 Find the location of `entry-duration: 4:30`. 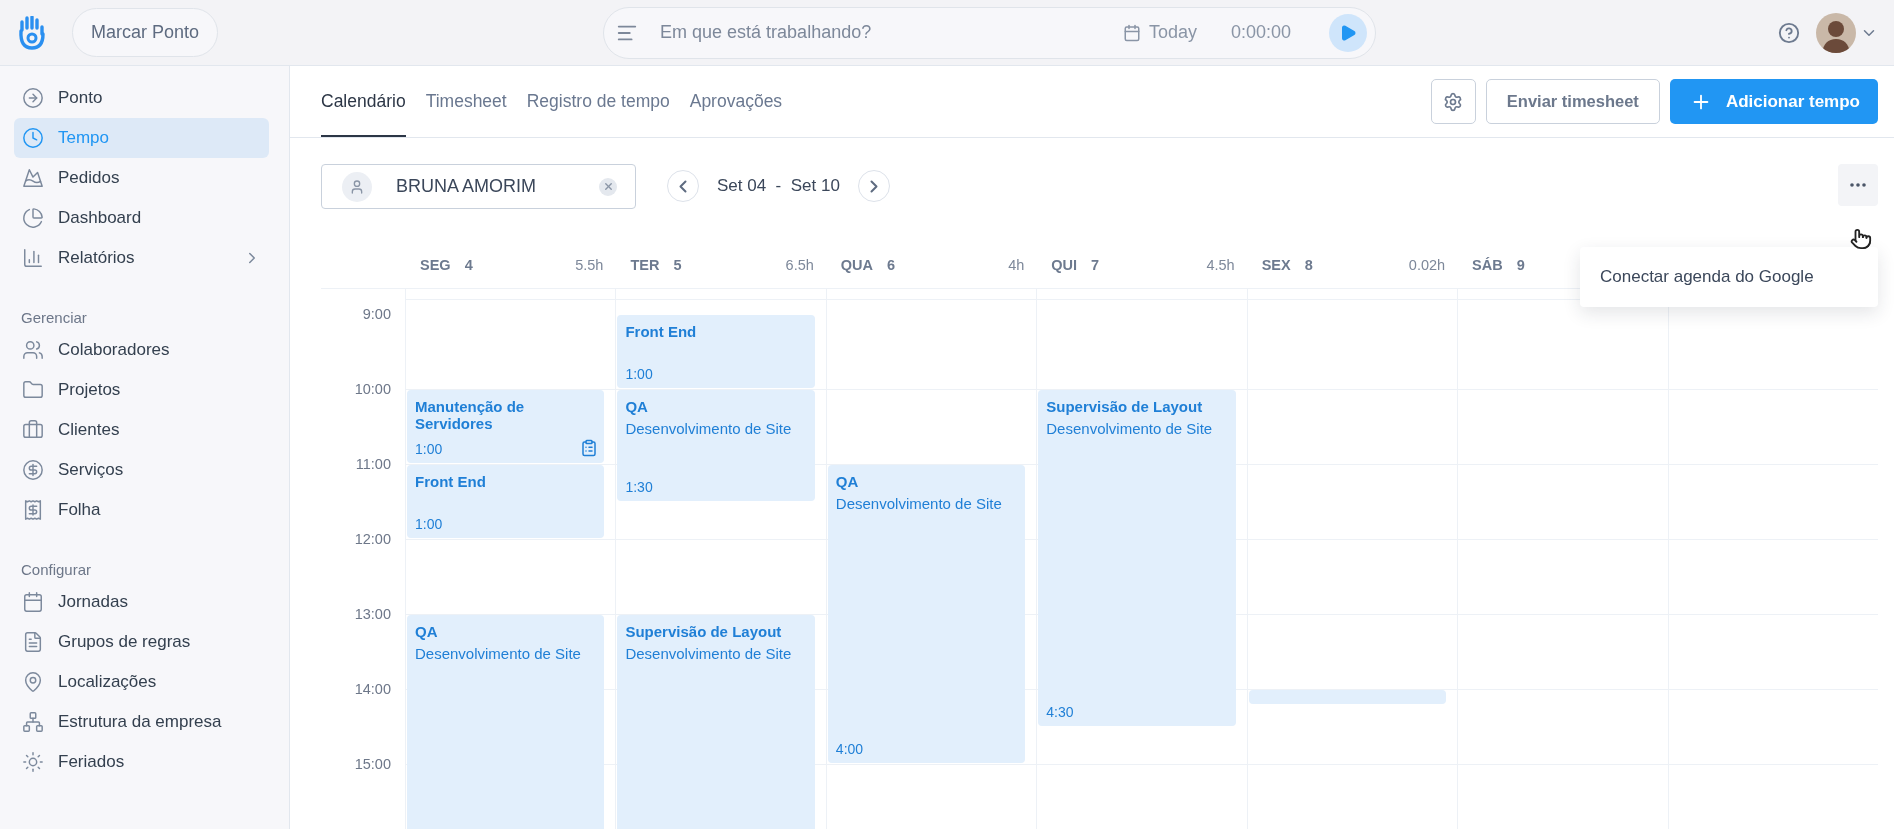

entry-duration: 4:30 is located at coordinates (1060, 711).